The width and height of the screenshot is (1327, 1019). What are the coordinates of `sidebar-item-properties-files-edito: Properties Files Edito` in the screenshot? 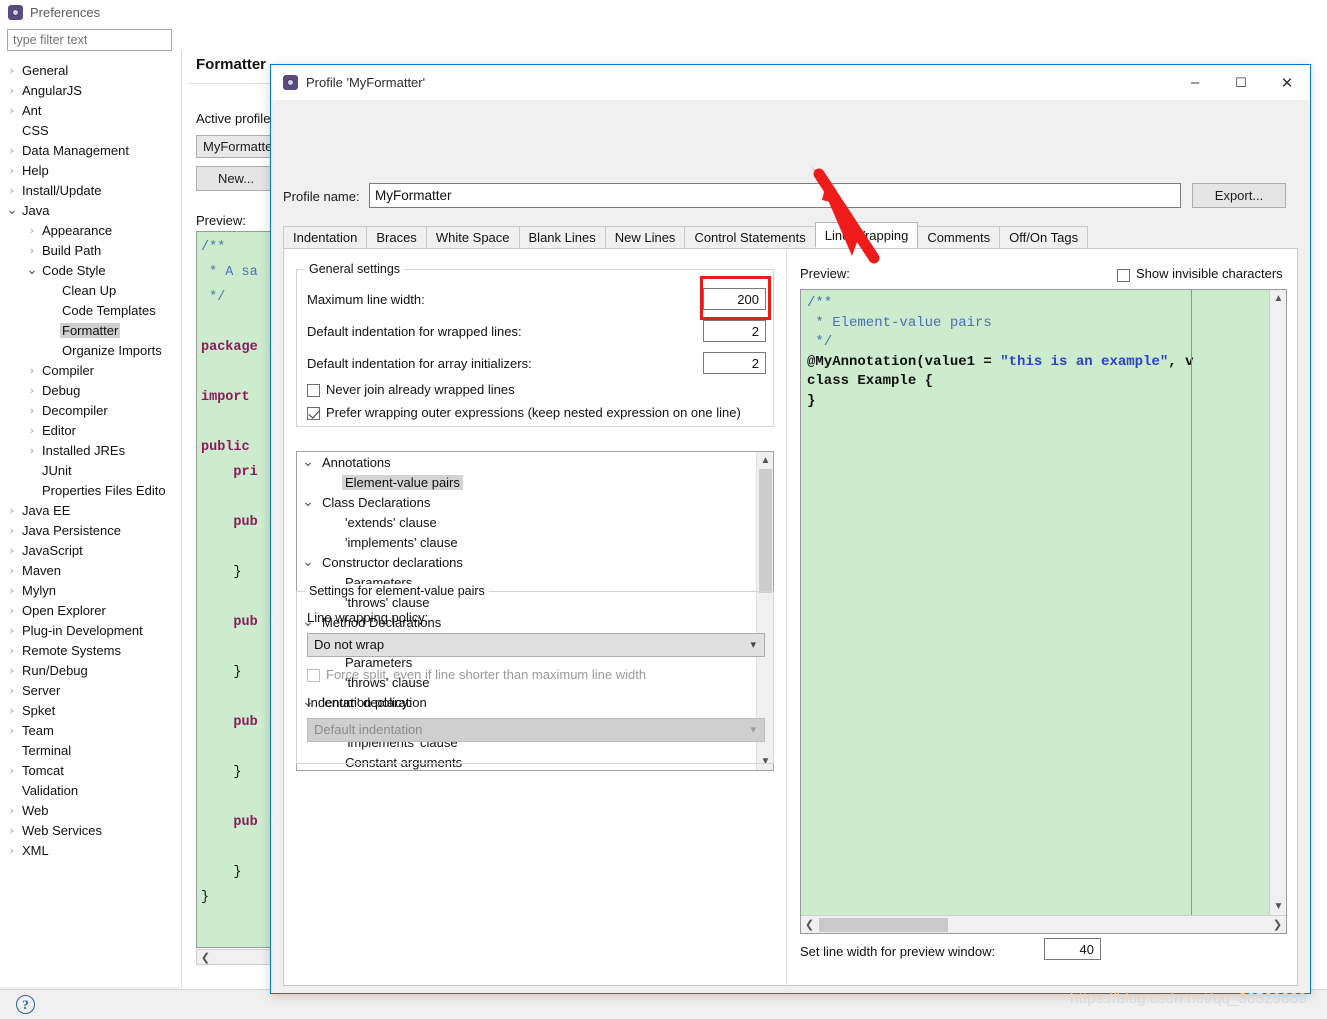 It's located at (90, 490).